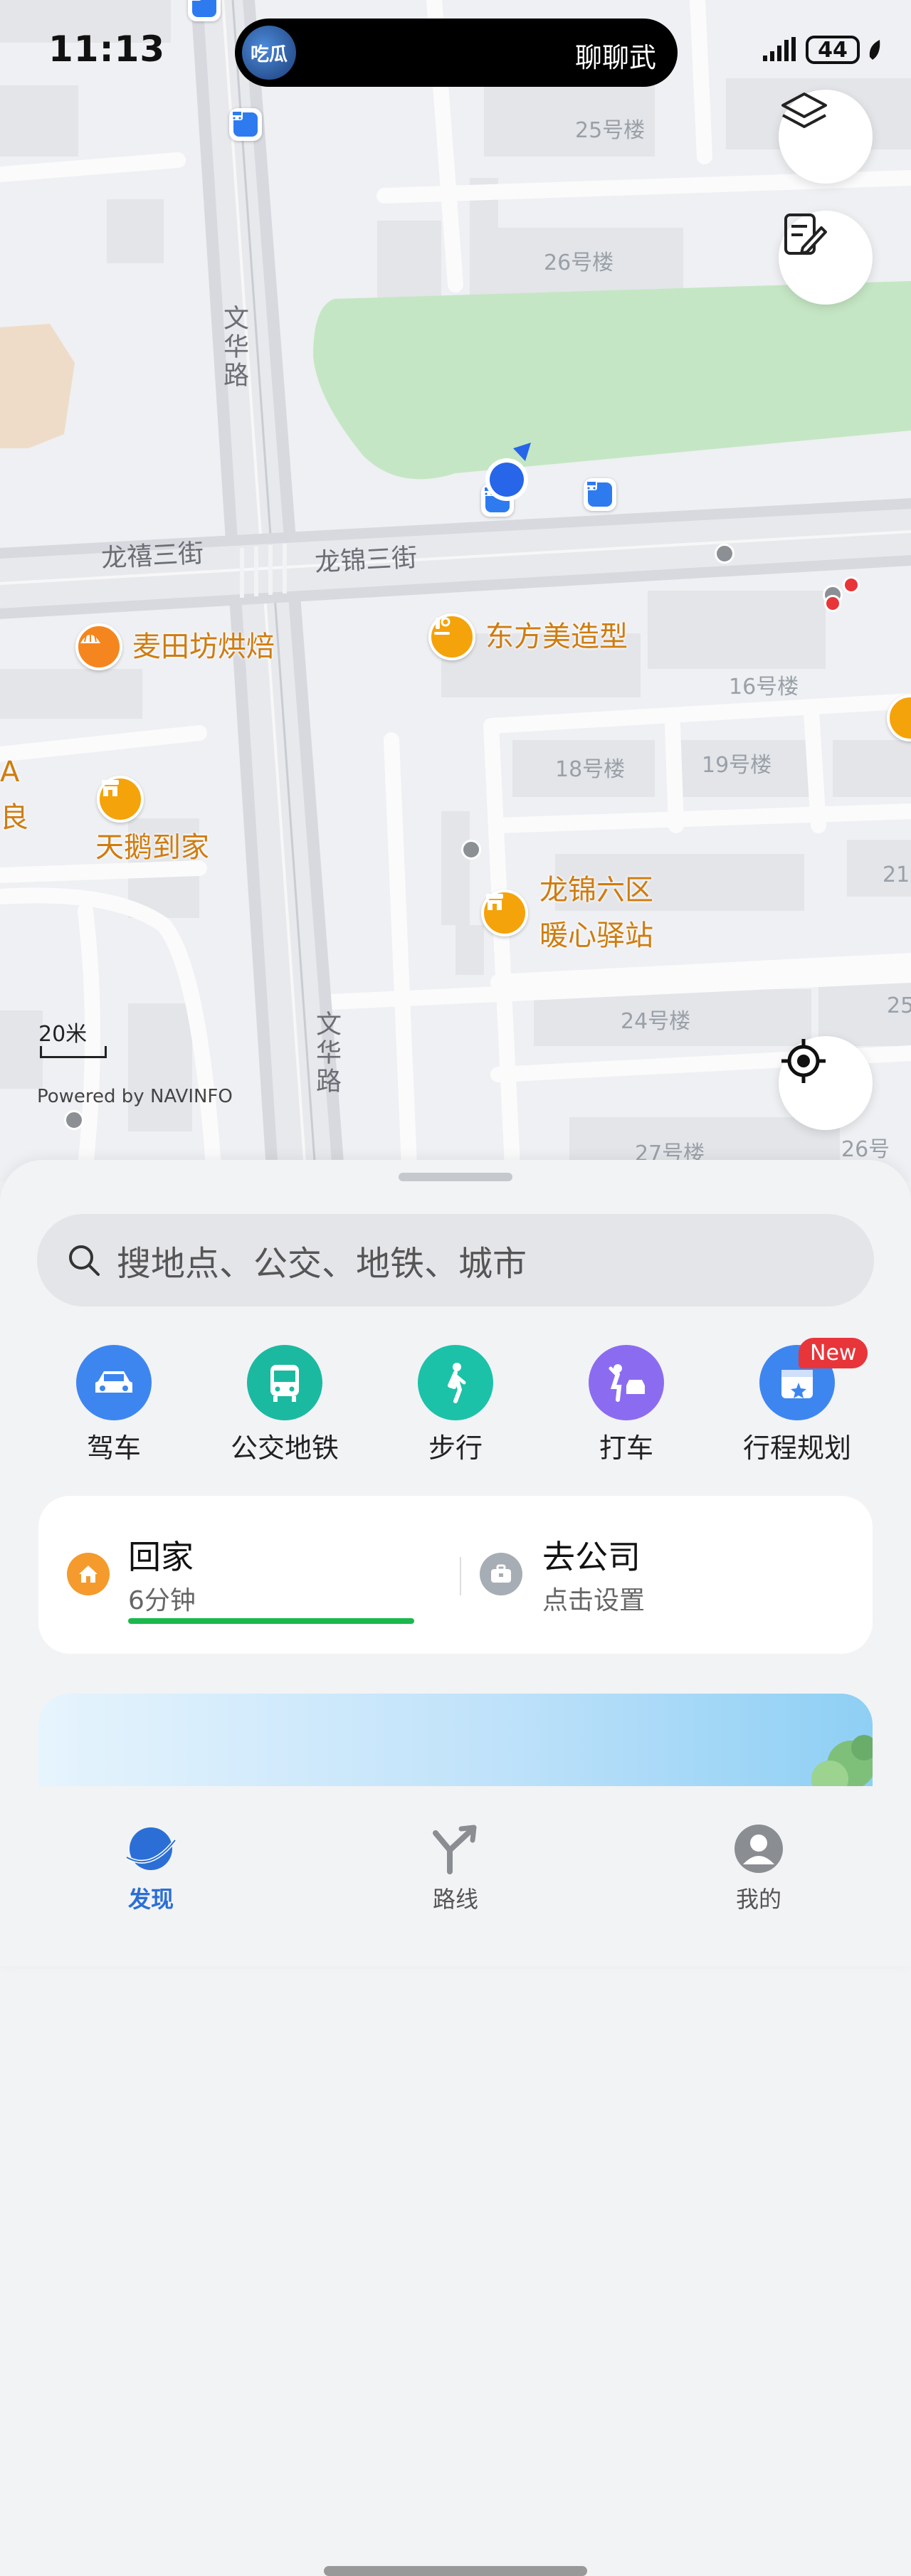  I want to click on poi-label-tianedaojia: 天鹅到家, so click(152, 848).